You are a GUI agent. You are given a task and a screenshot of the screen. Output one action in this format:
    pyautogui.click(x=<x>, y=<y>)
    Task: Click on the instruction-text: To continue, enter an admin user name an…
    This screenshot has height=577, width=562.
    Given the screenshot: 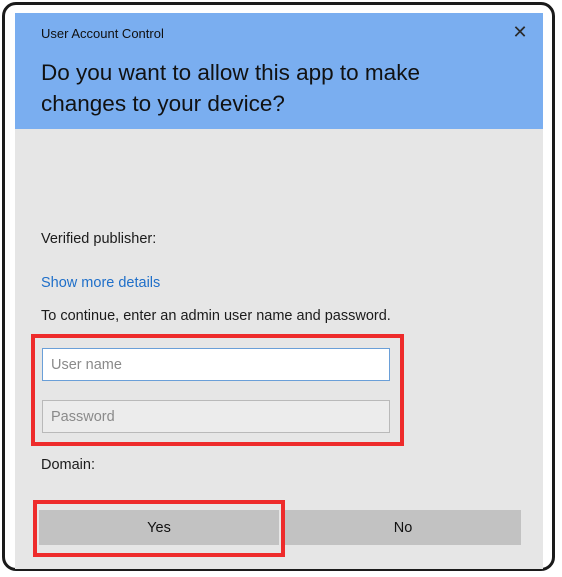 What is the action you would take?
    pyautogui.click(x=216, y=316)
    